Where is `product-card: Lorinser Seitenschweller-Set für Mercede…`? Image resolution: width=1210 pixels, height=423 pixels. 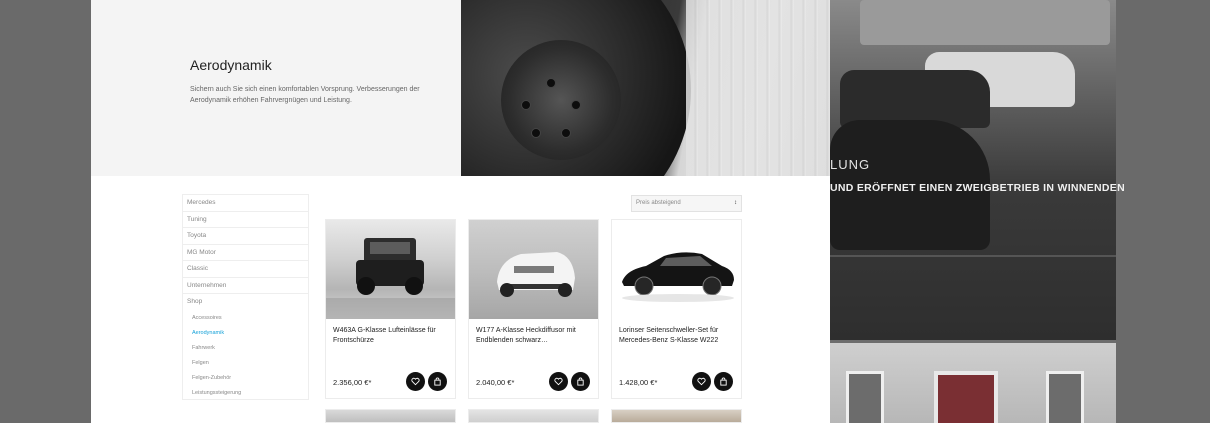 product-card: Lorinser Seitenschweller-Set für Mercede… is located at coordinates (676, 309).